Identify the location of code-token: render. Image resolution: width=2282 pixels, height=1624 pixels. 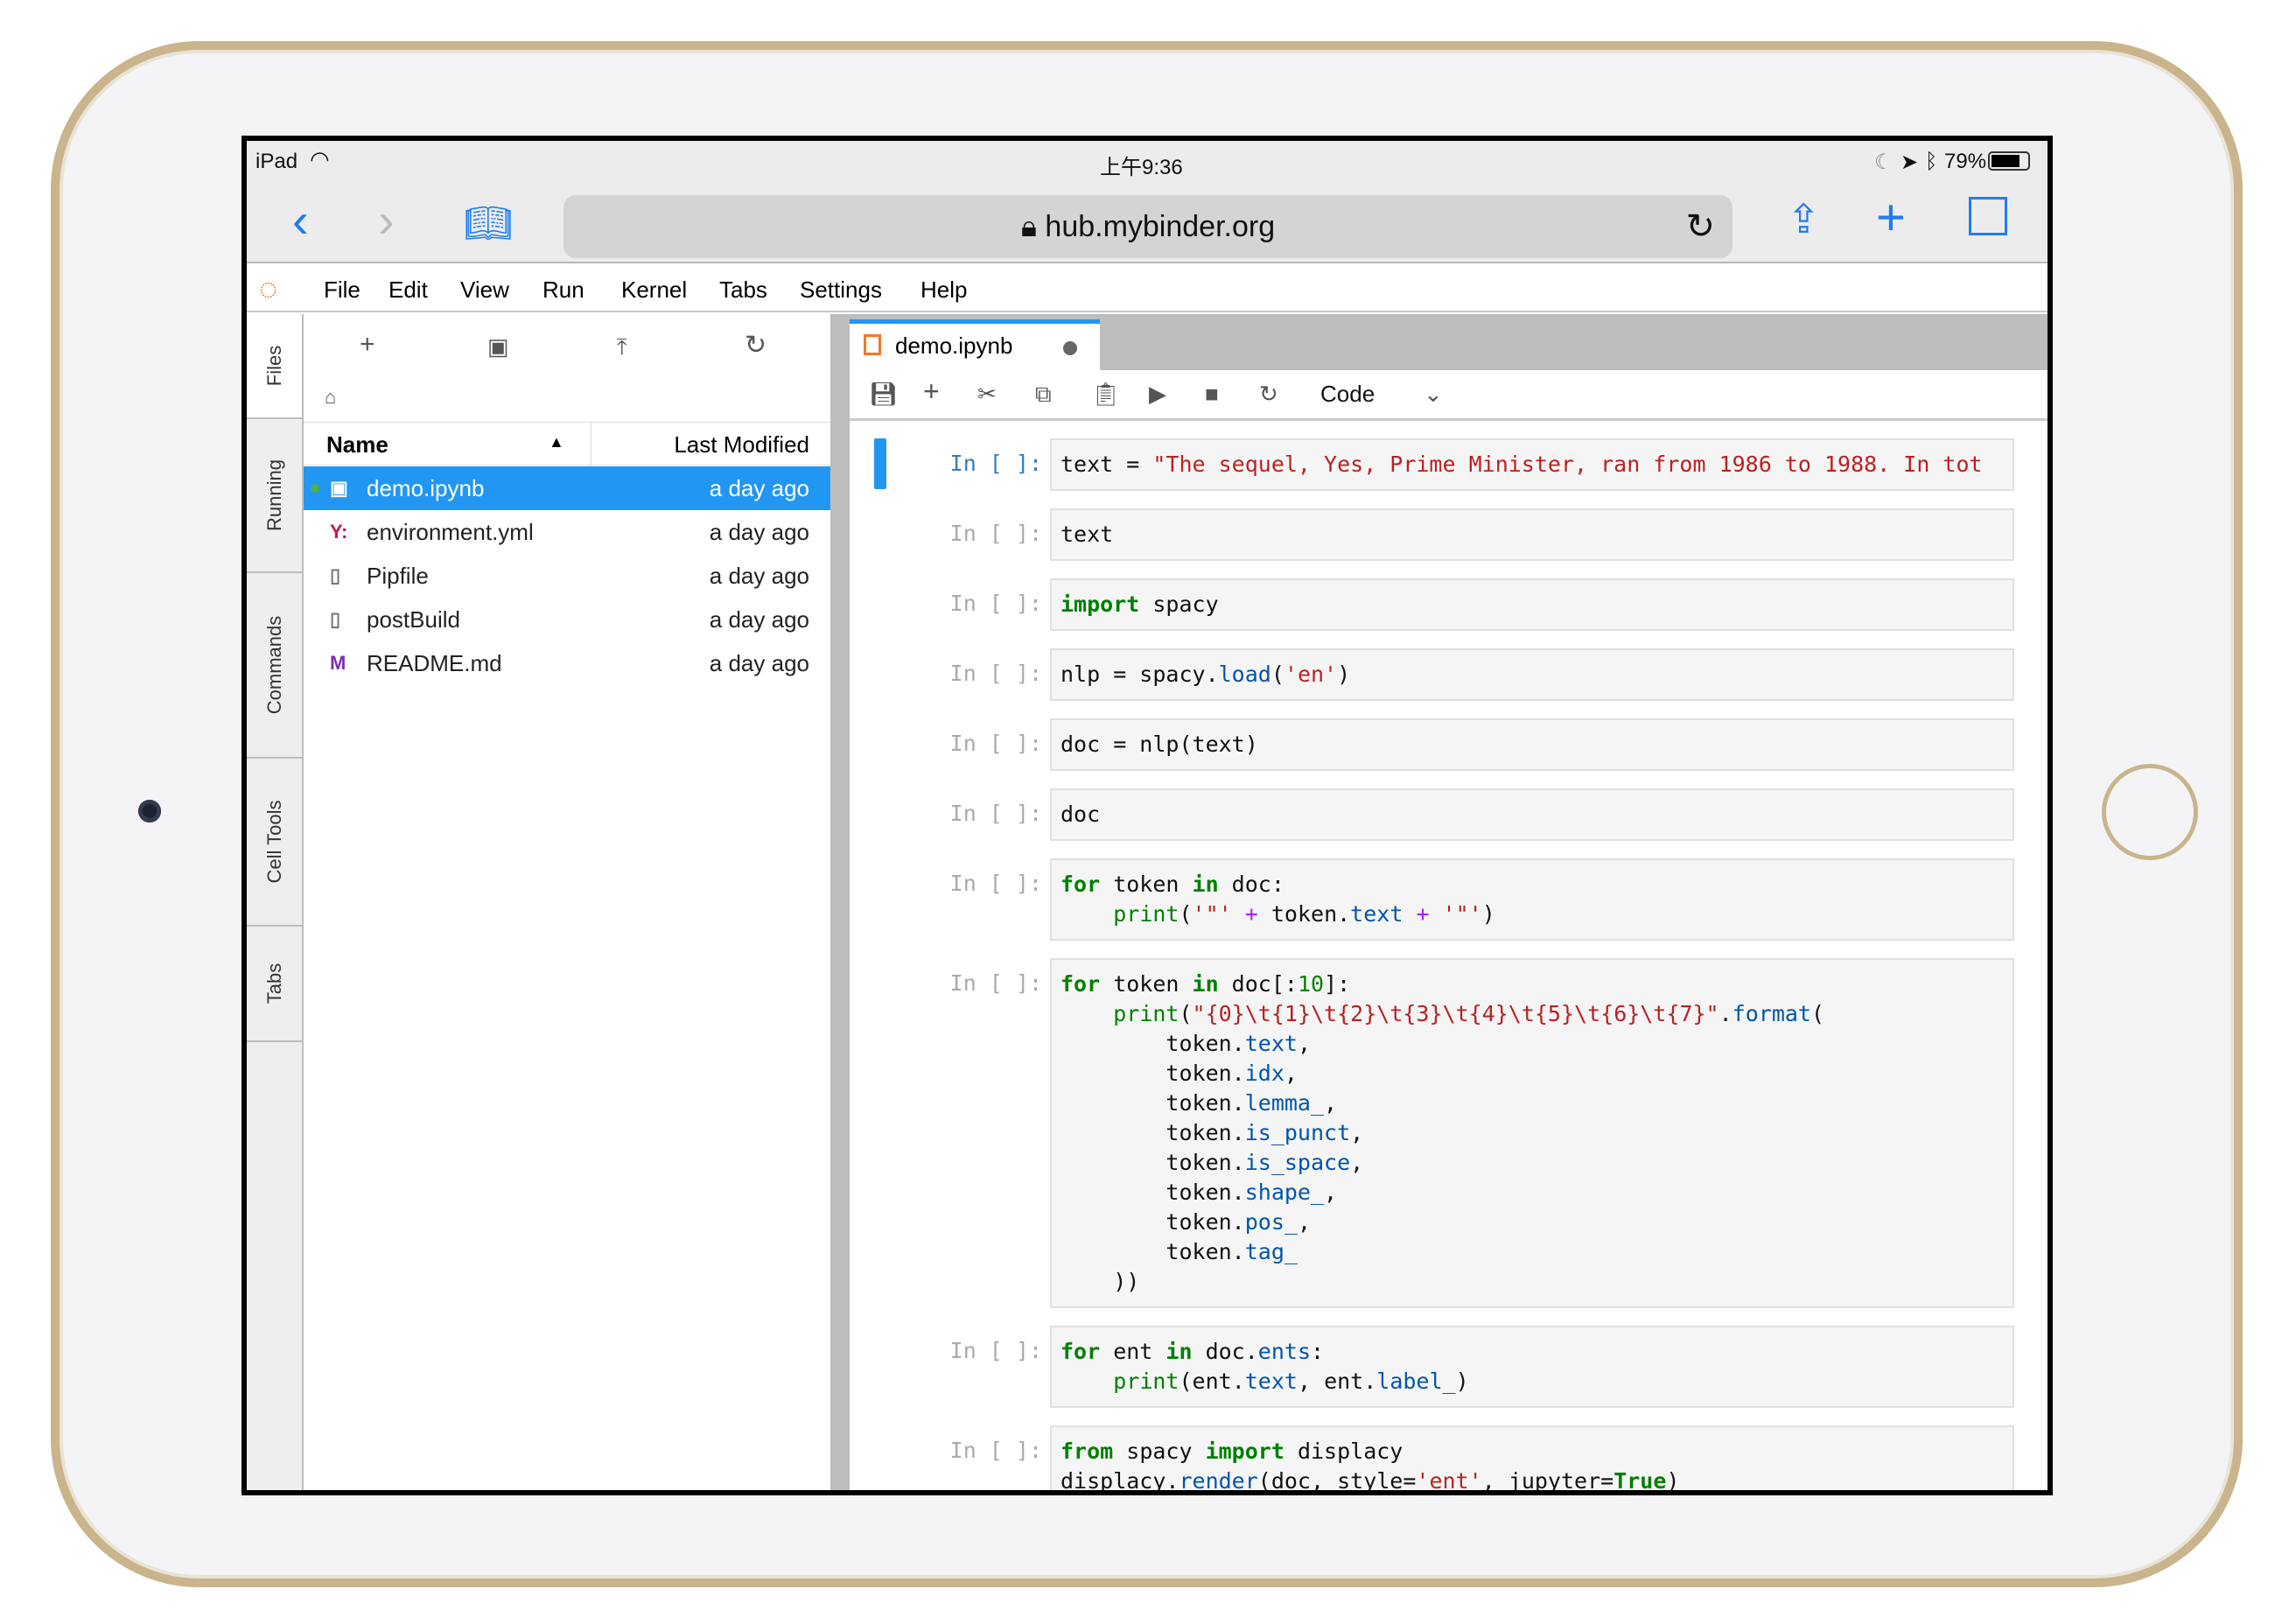
(1218, 1479).